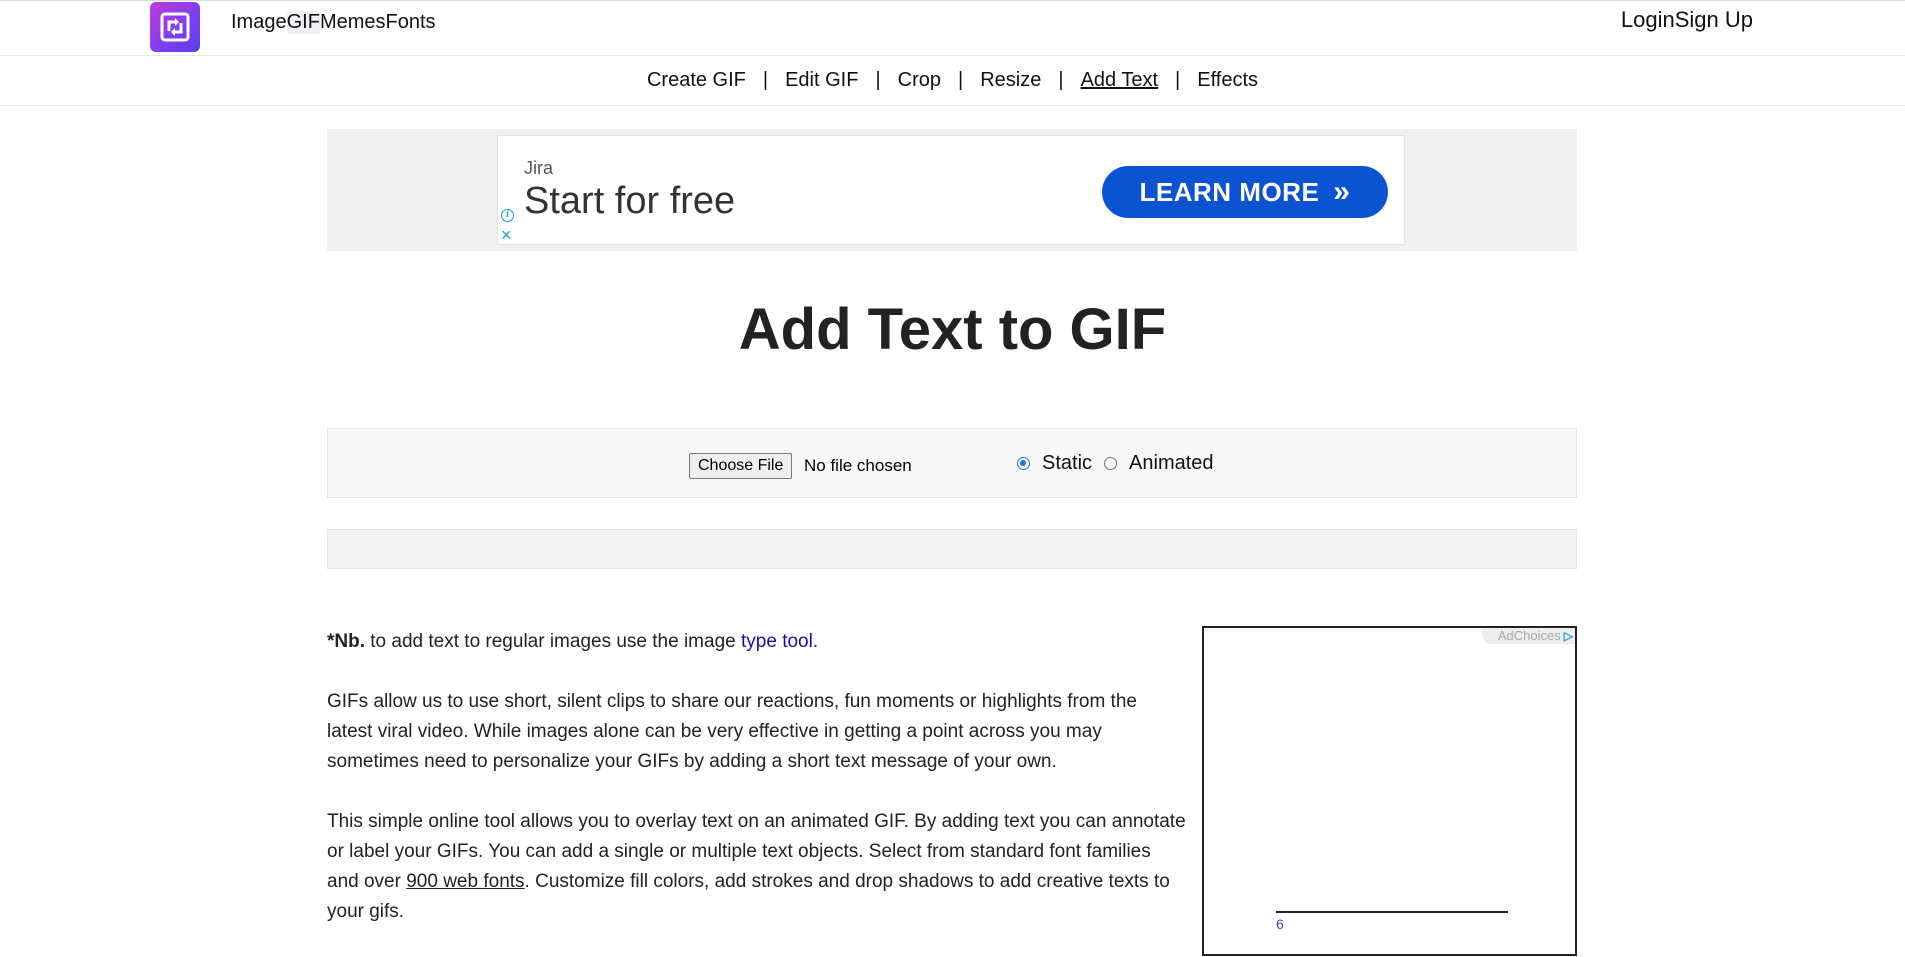  I want to click on info-icon: i, so click(507, 215).